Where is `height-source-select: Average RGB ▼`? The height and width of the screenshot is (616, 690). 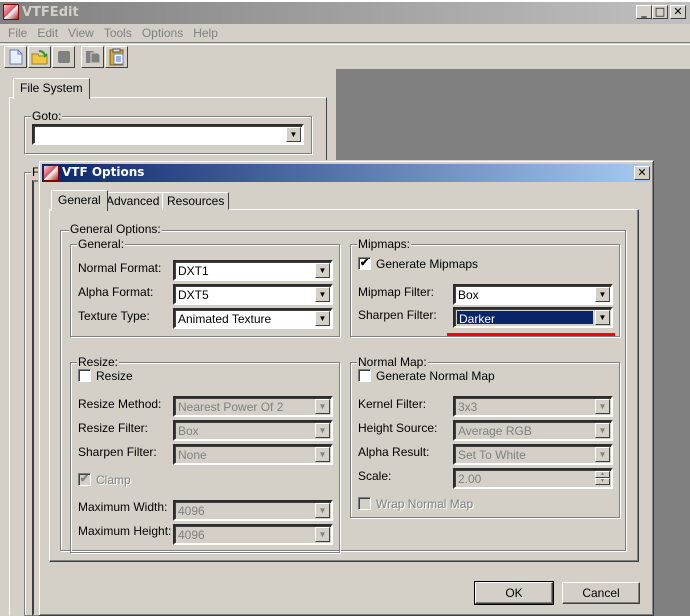 height-source-select: Average RGB ▼ is located at coordinates (533, 430).